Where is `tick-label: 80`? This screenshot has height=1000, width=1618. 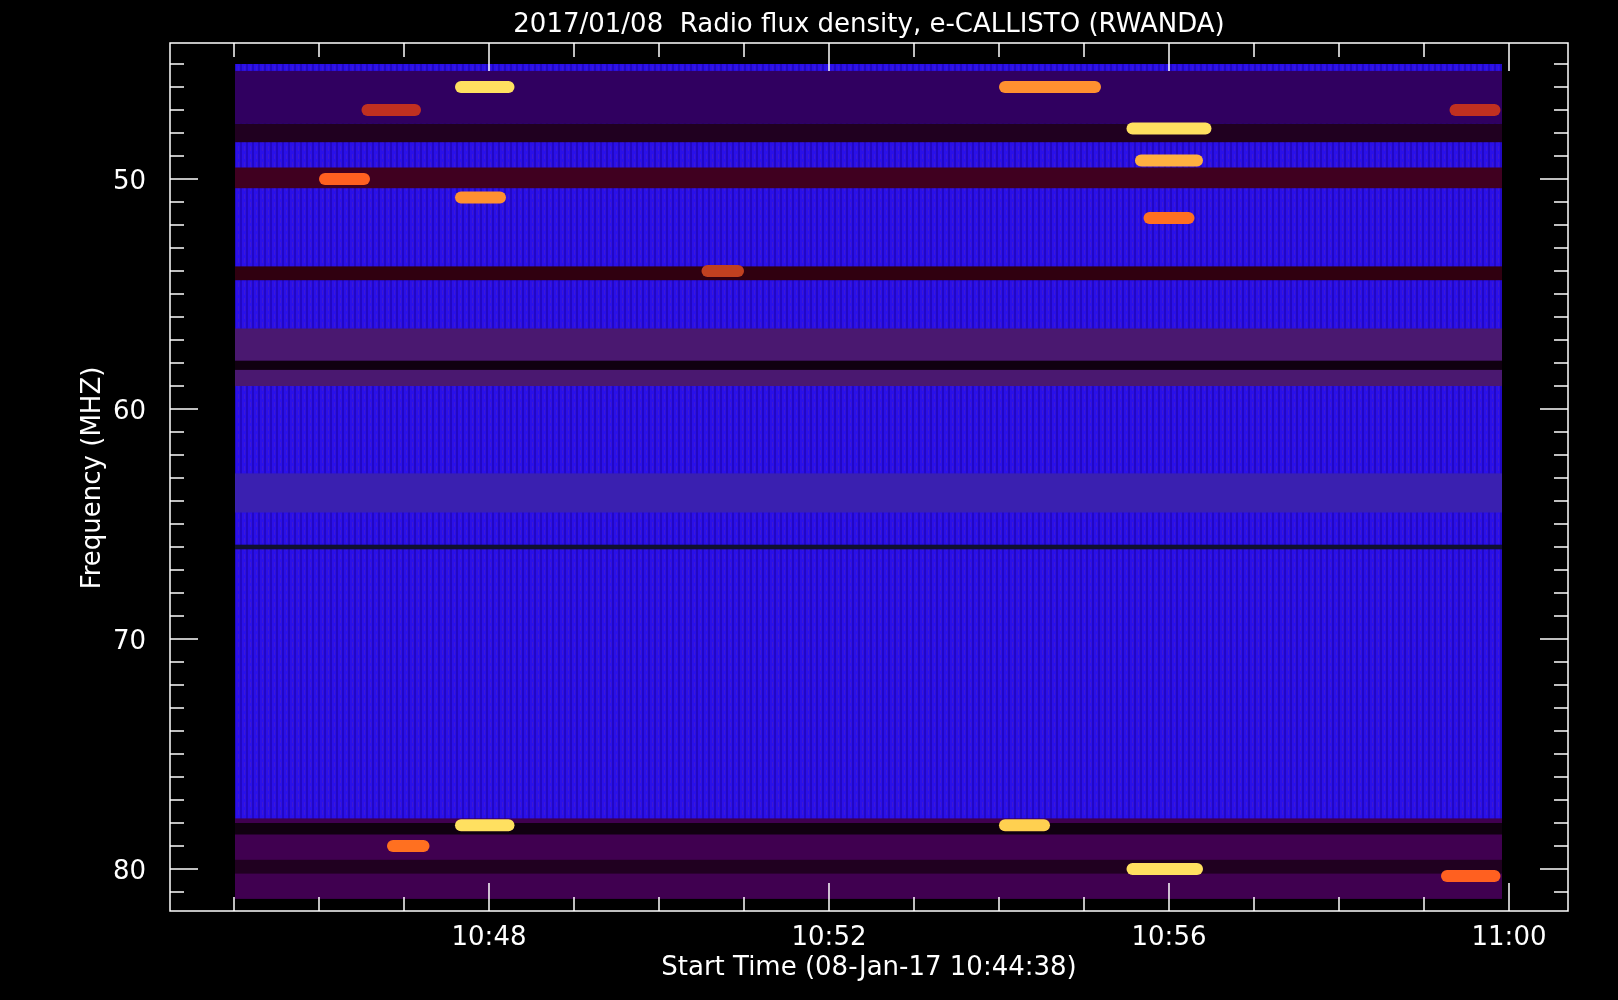
tick-label: 80 is located at coordinates (129, 870).